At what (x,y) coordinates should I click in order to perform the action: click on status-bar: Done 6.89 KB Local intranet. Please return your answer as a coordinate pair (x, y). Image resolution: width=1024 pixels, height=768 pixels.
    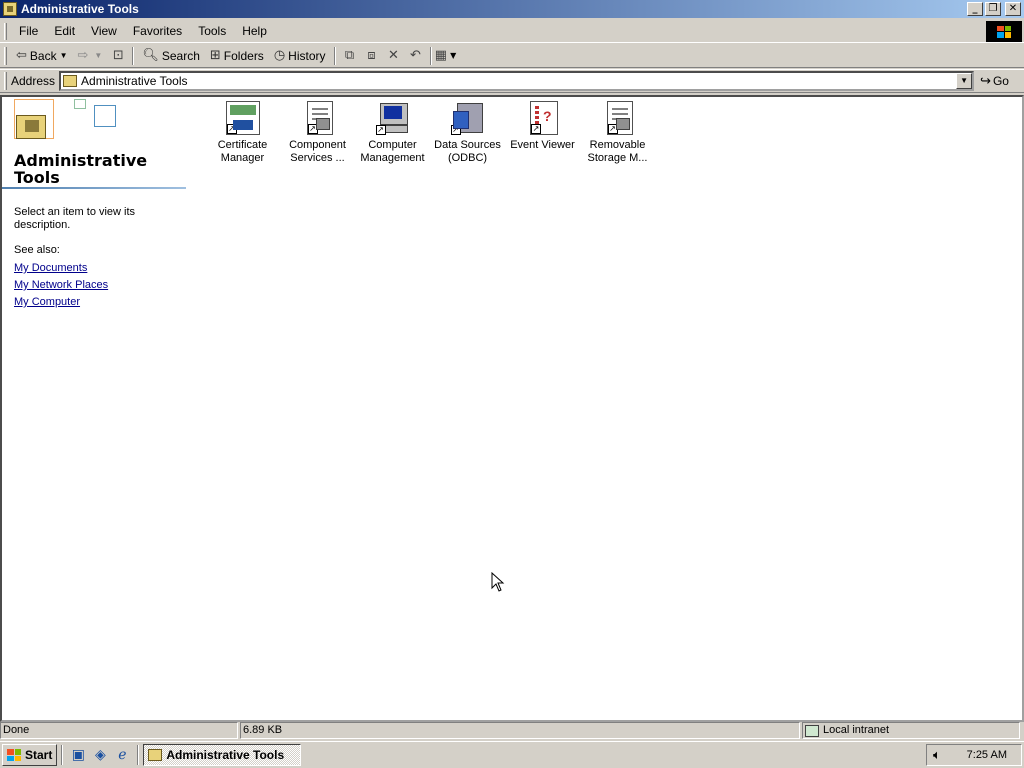
    Looking at the image, I should click on (512, 731).